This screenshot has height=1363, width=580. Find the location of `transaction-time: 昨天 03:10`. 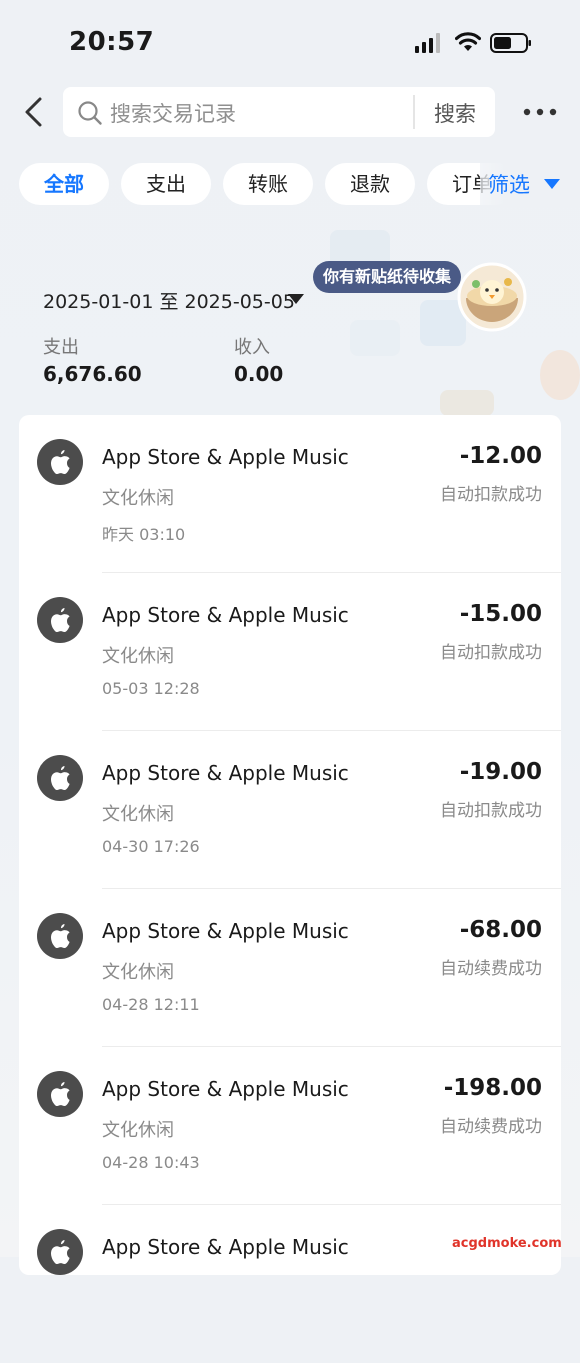

transaction-time: 昨天 03:10 is located at coordinates (144, 534).